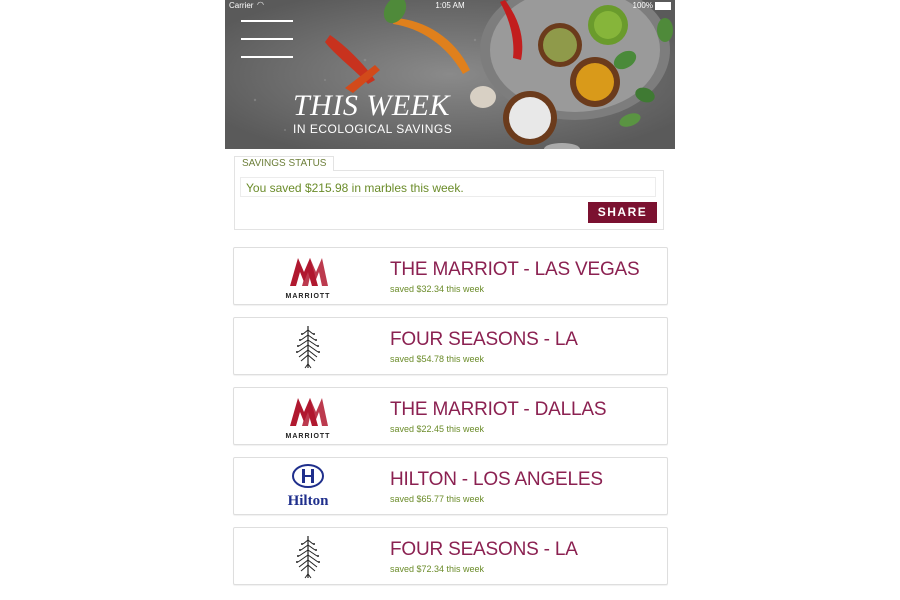  Describe the element at coordinates (663, 6) in the screenshot. I see `battery-icon` at that location.